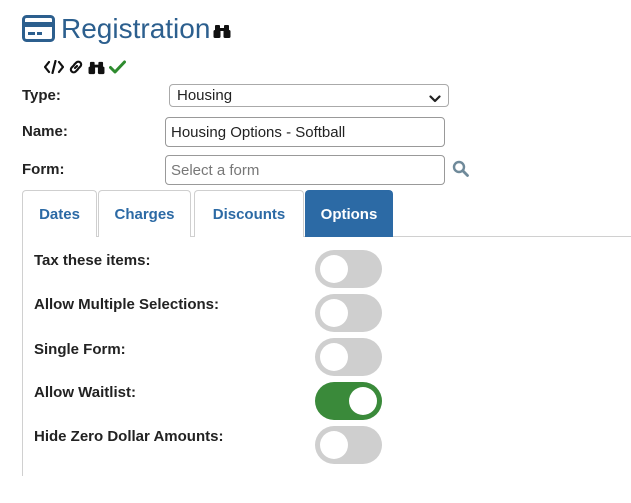  What do you see at coordinates (38, 28) in the screenshot?
I see `credit-card-icon` at bounding box center [38, 28].